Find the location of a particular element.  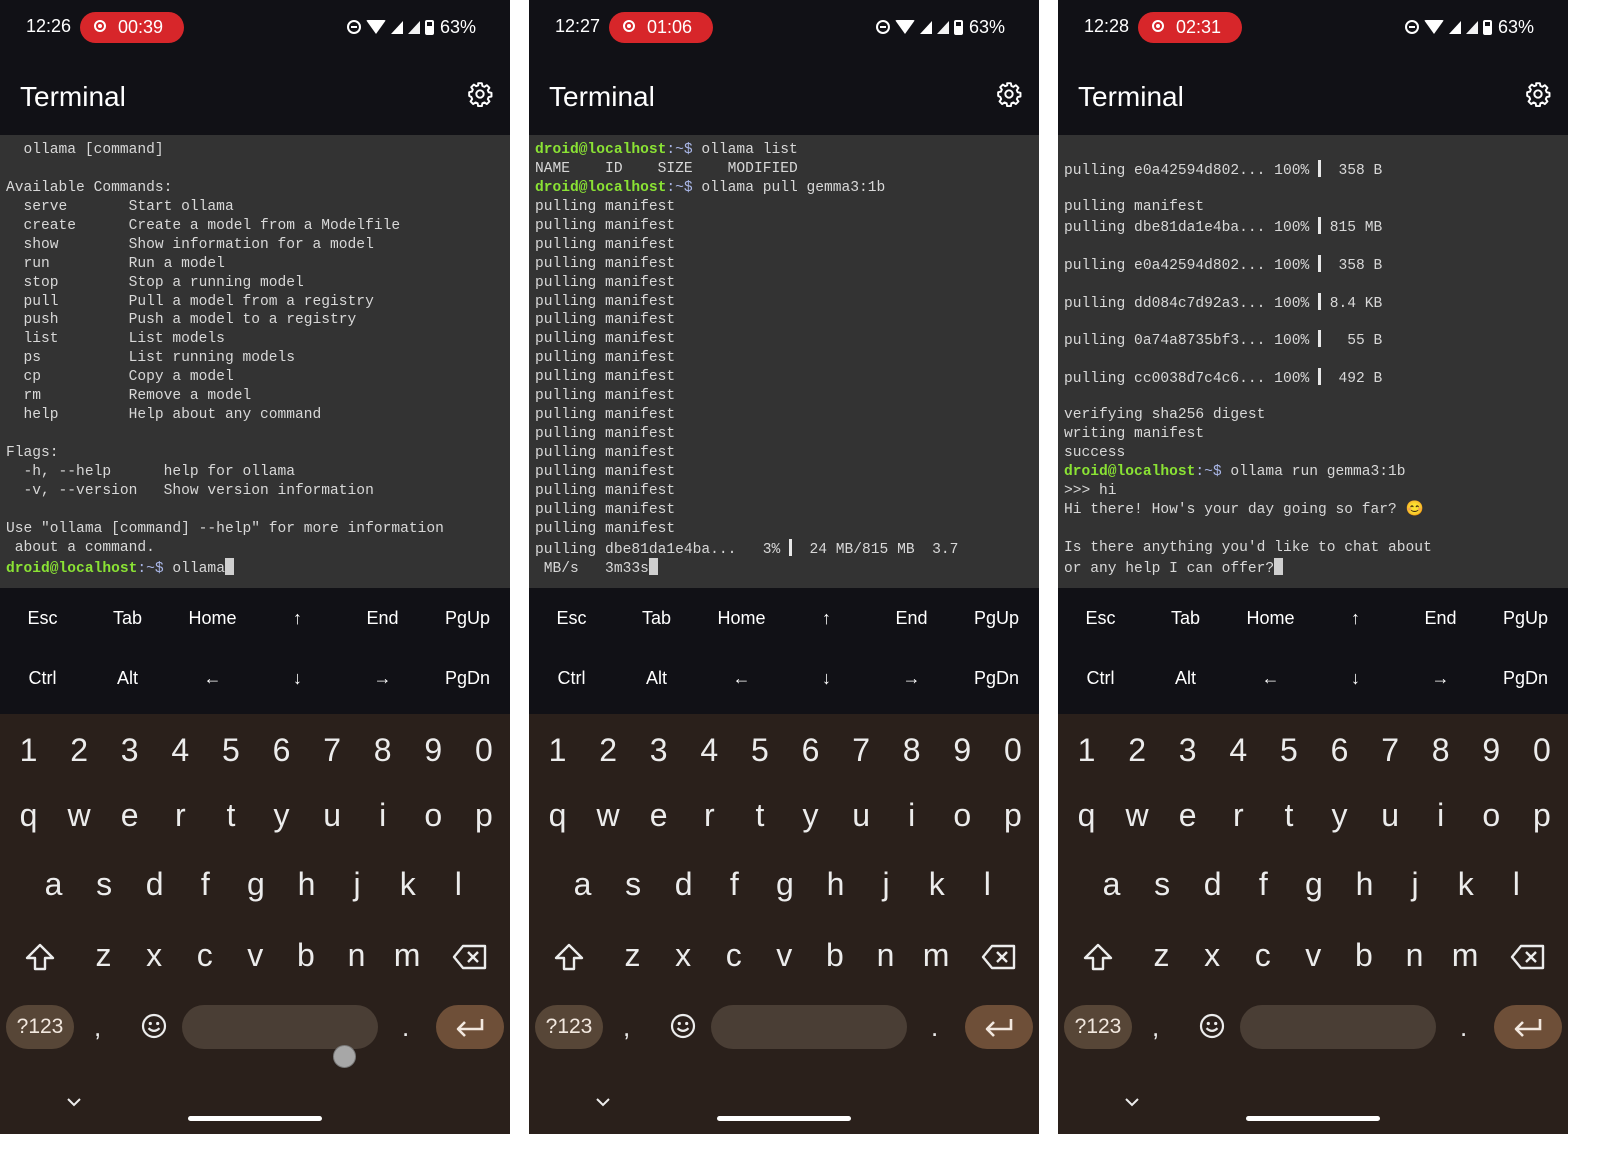

letter-key: j is located at coordinates (886, 884).